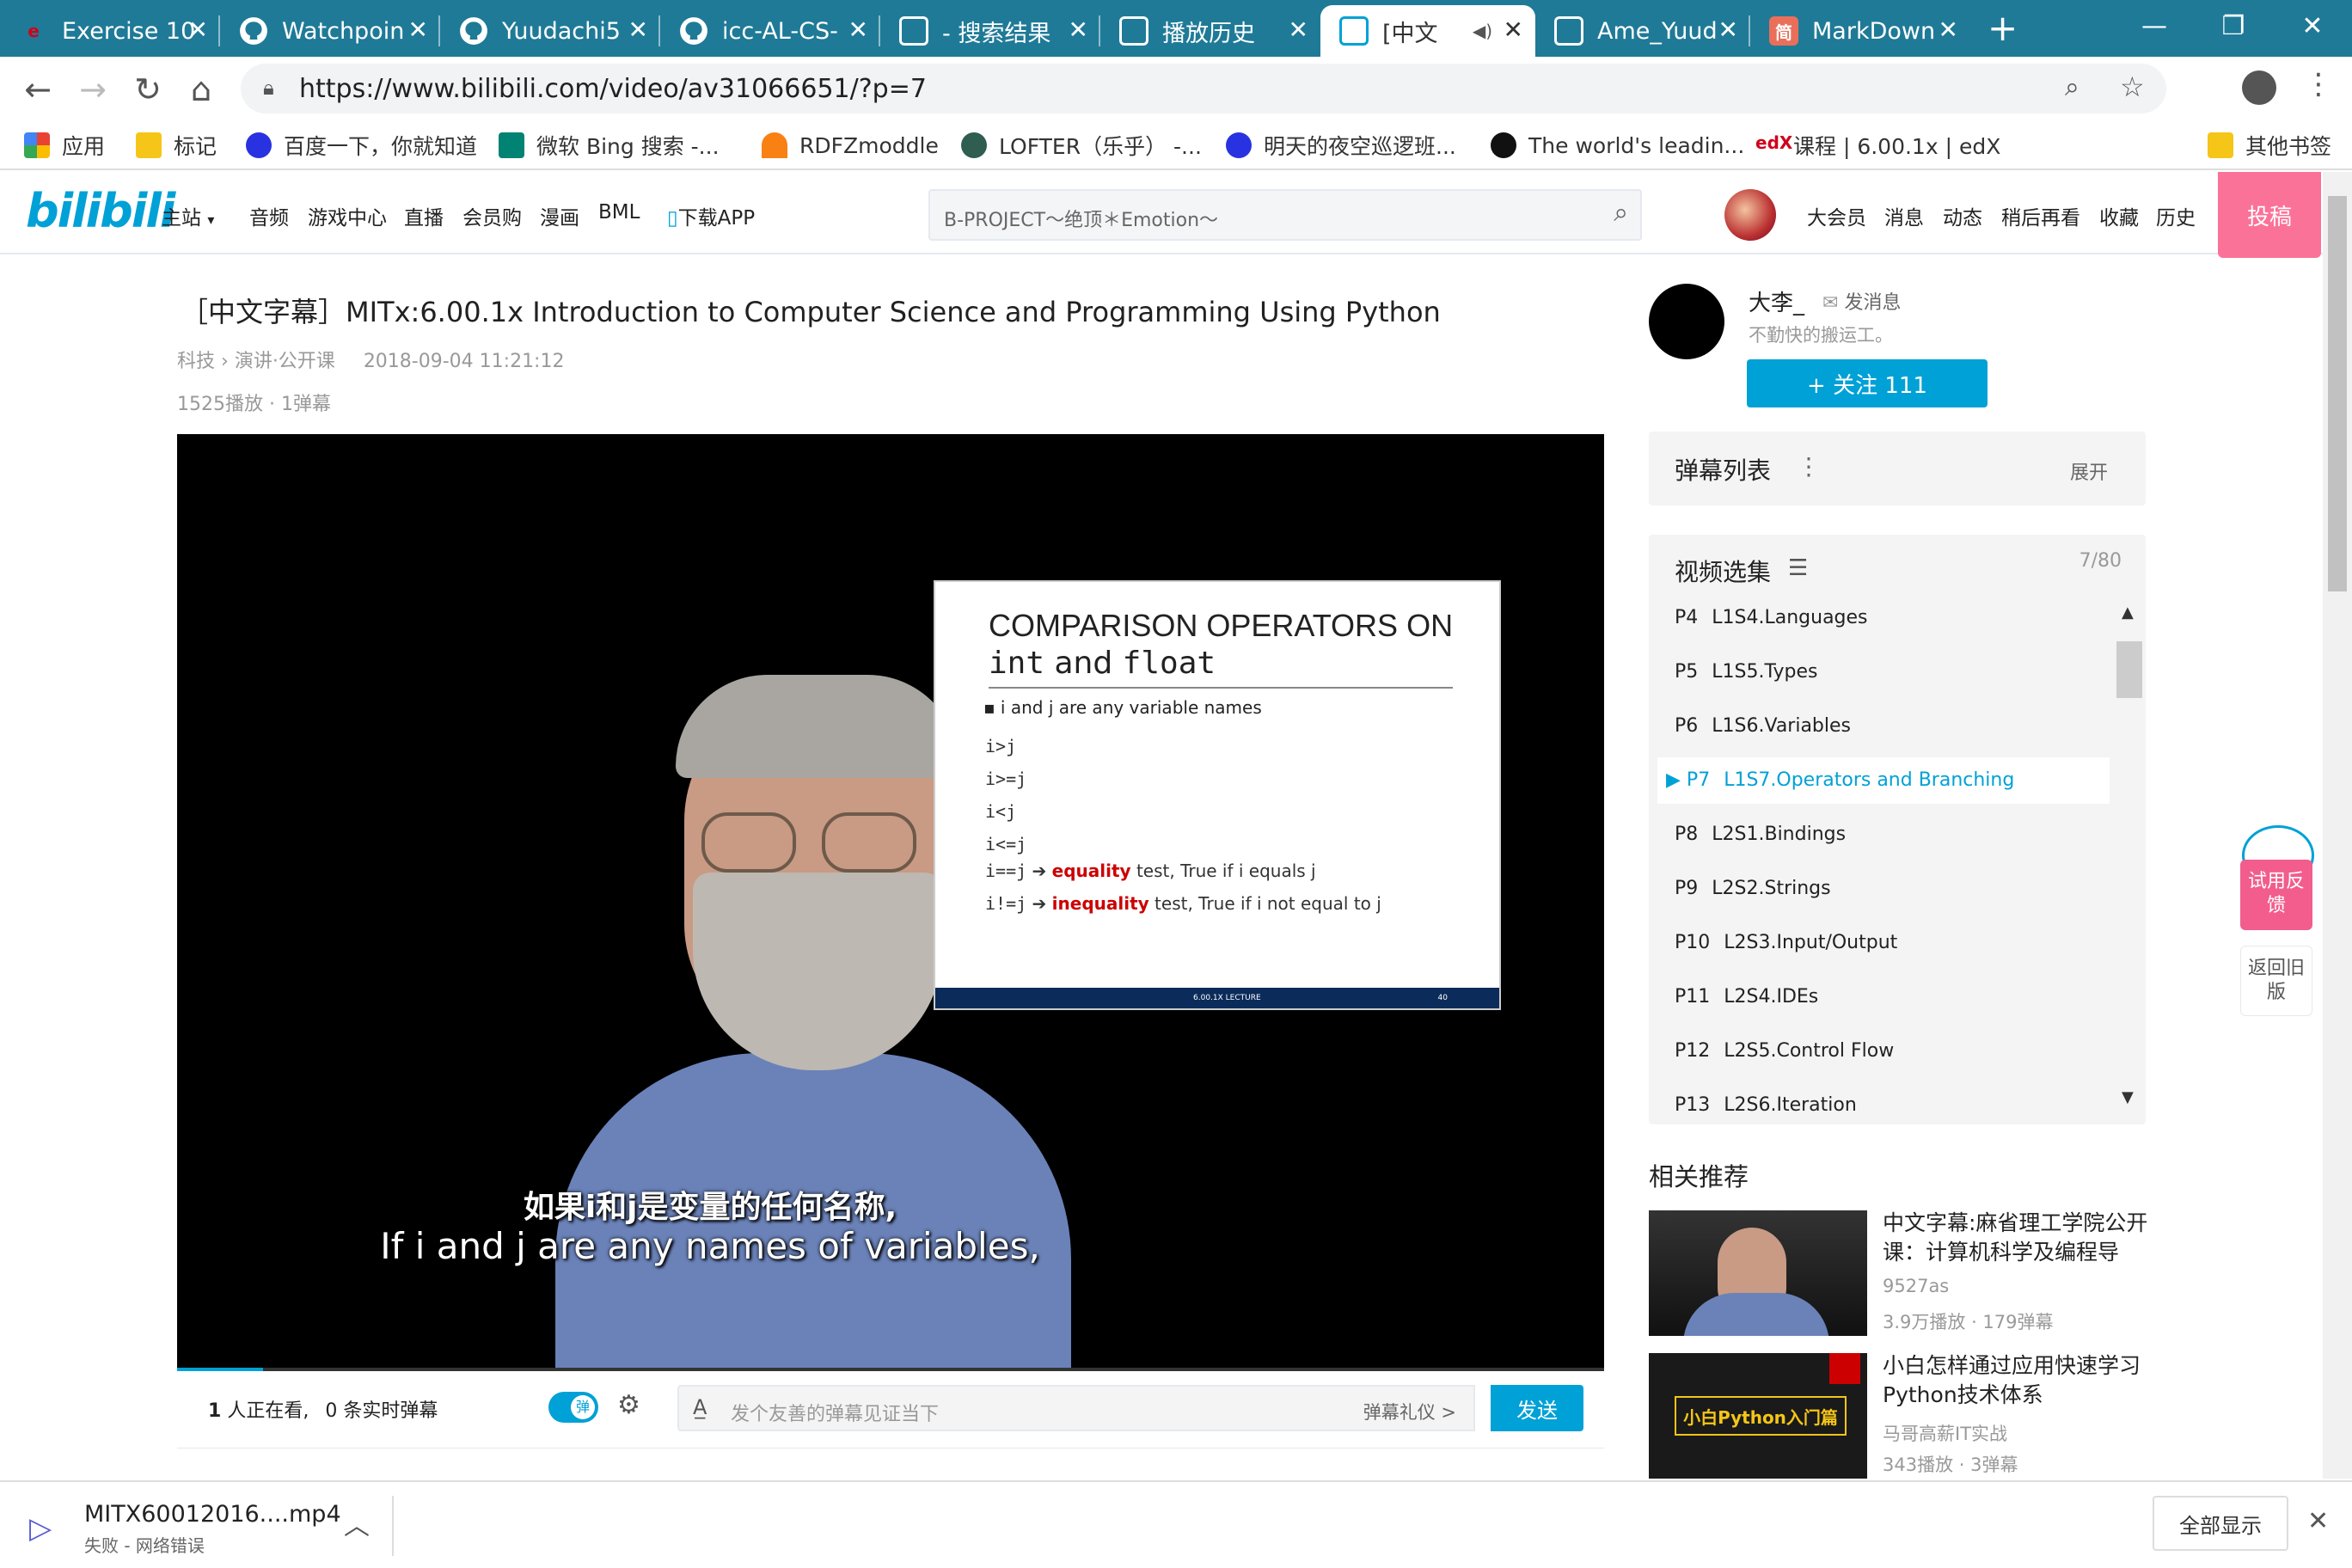 This screenshot has width=2352, height=1568. Describe the element at coordinates (1883, 780) in the screenshot. I see `episode-item-active: ▶ P7 L1S7.Operators and Branching` at that location.